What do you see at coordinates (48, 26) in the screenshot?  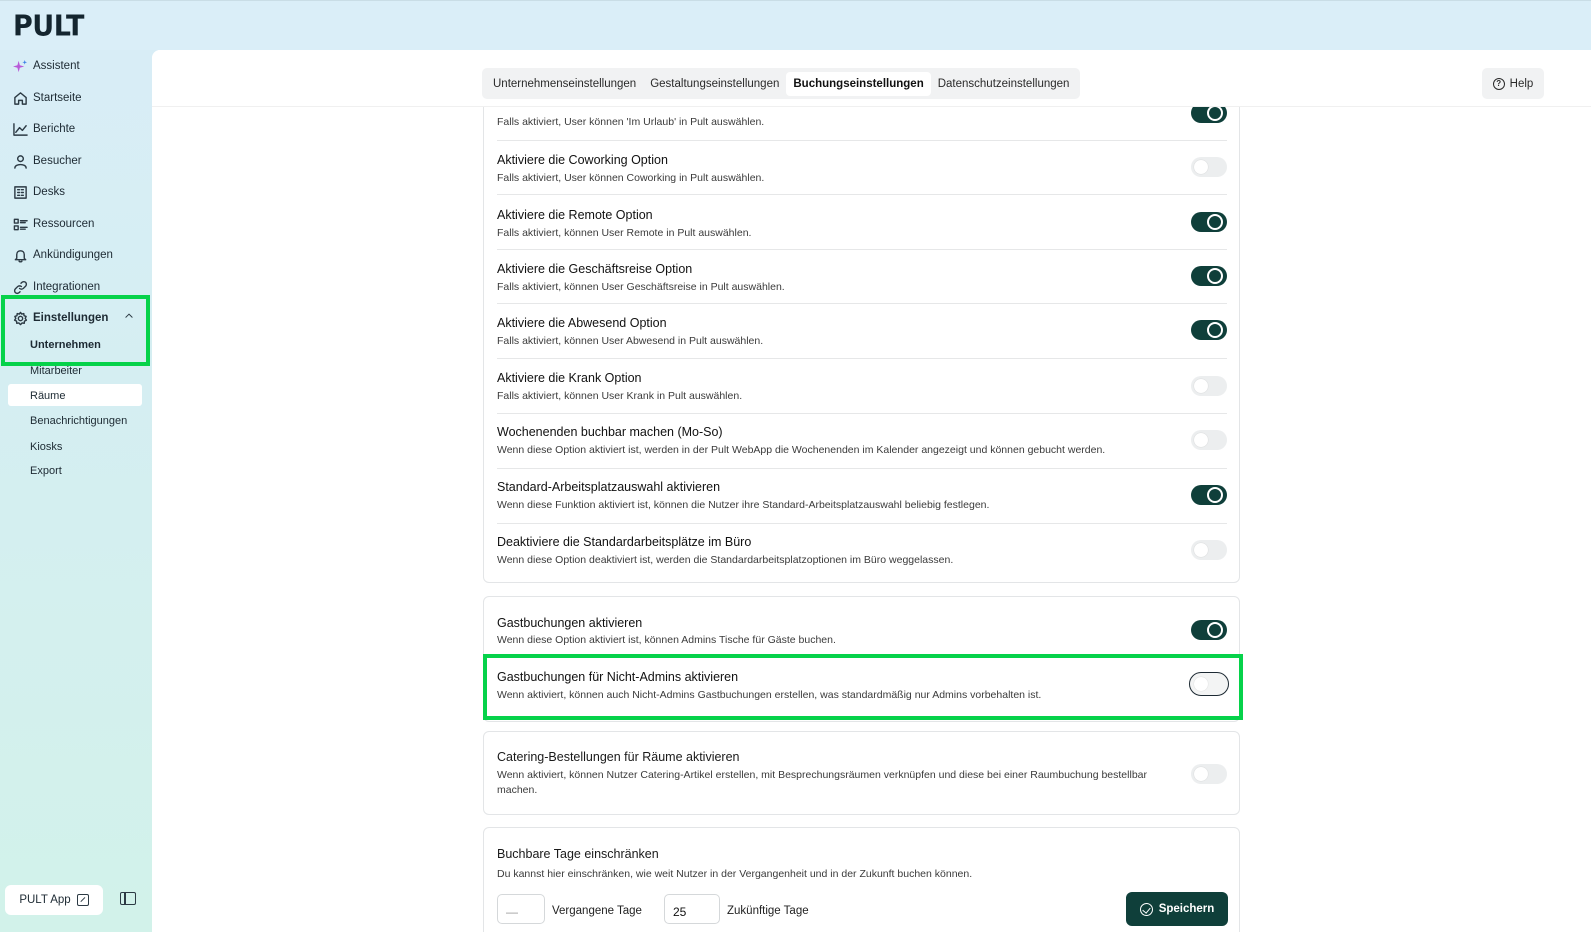 I see `pult-logo: PULT` at bounding box center [48, 26].